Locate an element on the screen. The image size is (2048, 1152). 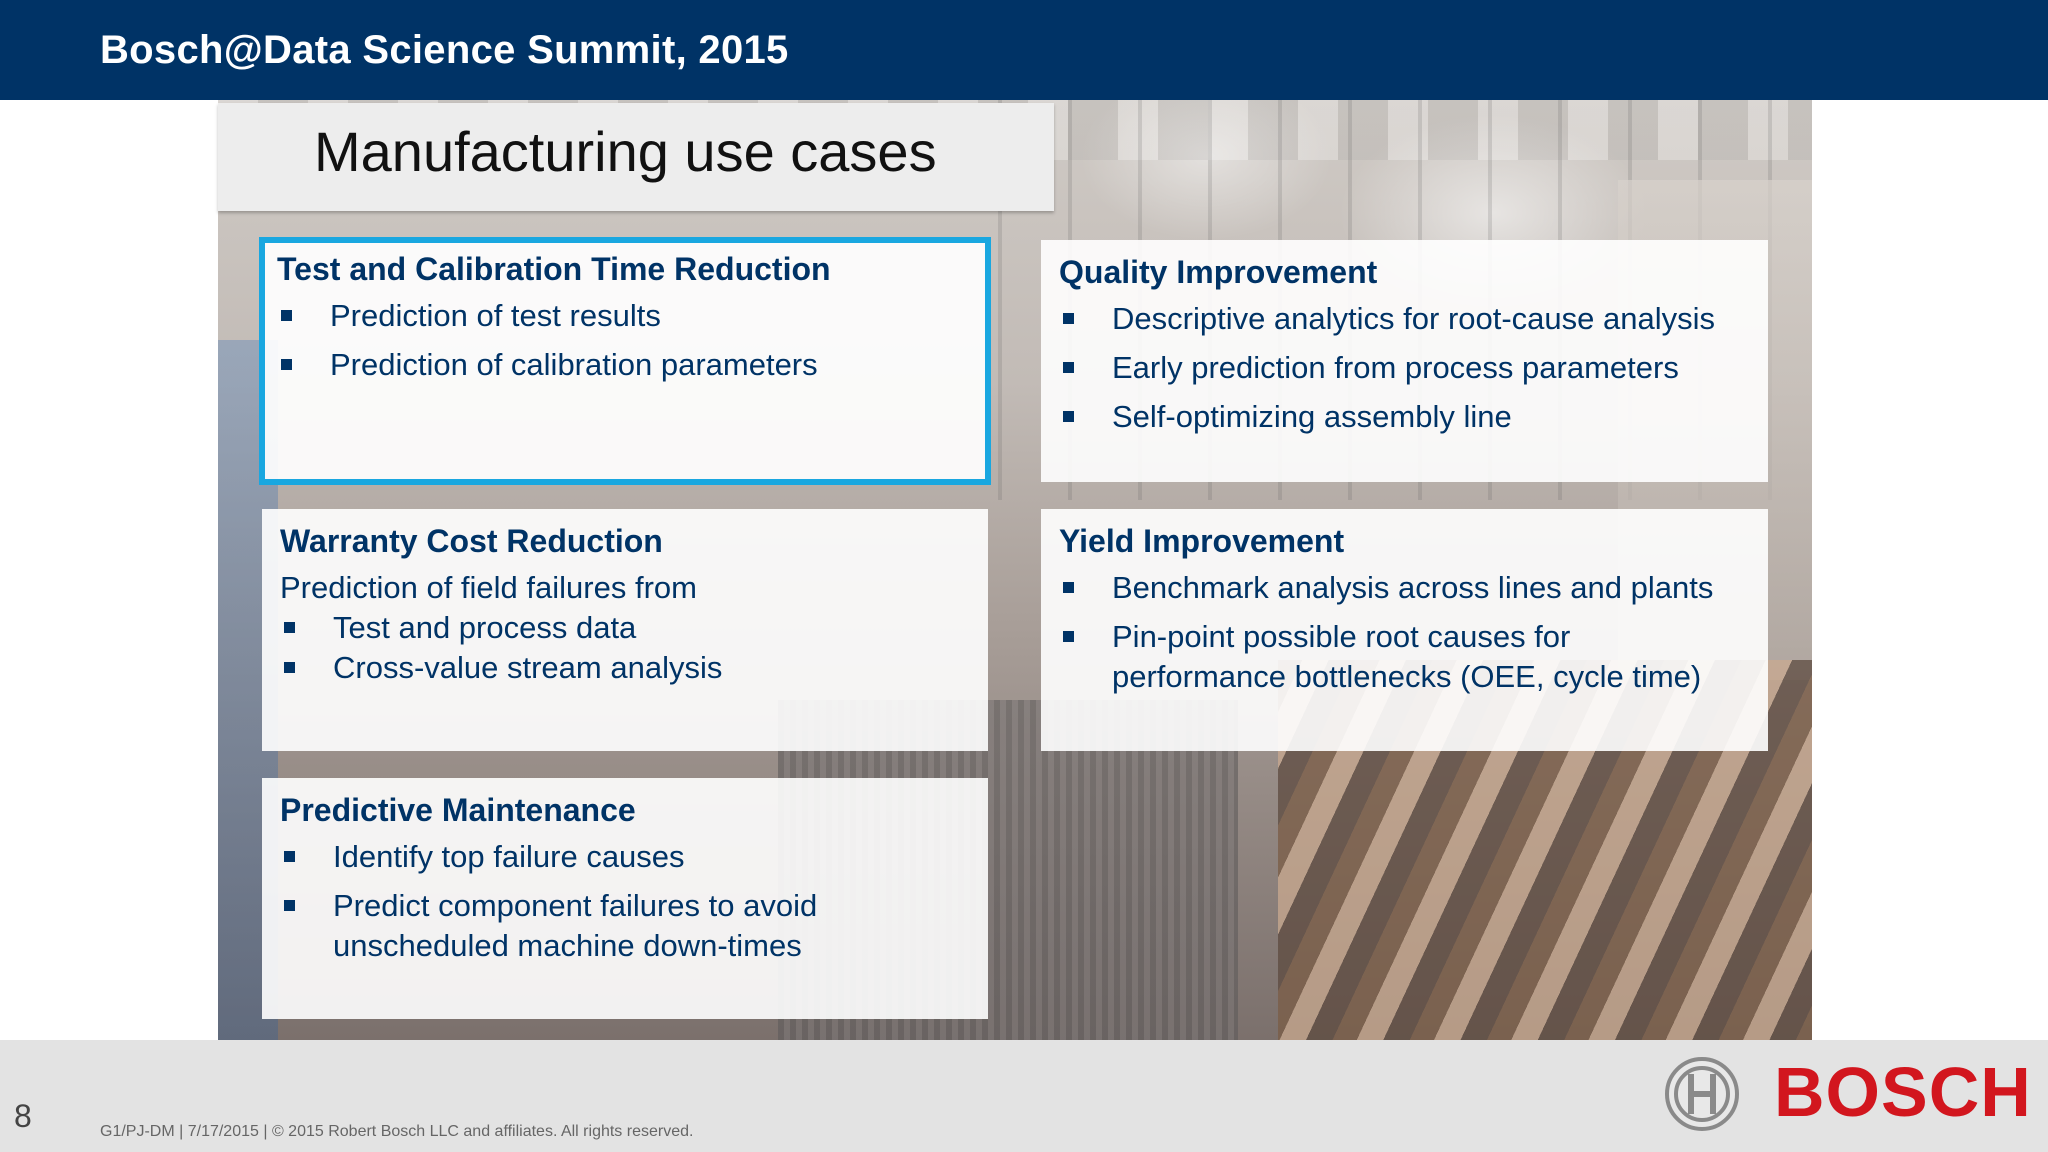
list-item: Self-optimizing assembly line is located at coordinates (1404, 417).